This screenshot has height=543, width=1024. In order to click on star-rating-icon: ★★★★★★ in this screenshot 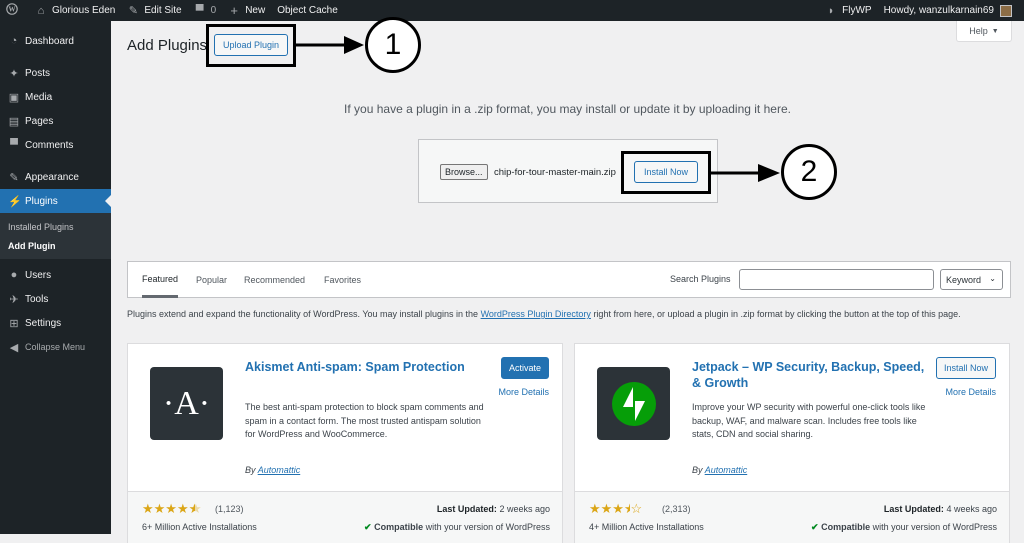, I will do `click(172, 508)`.